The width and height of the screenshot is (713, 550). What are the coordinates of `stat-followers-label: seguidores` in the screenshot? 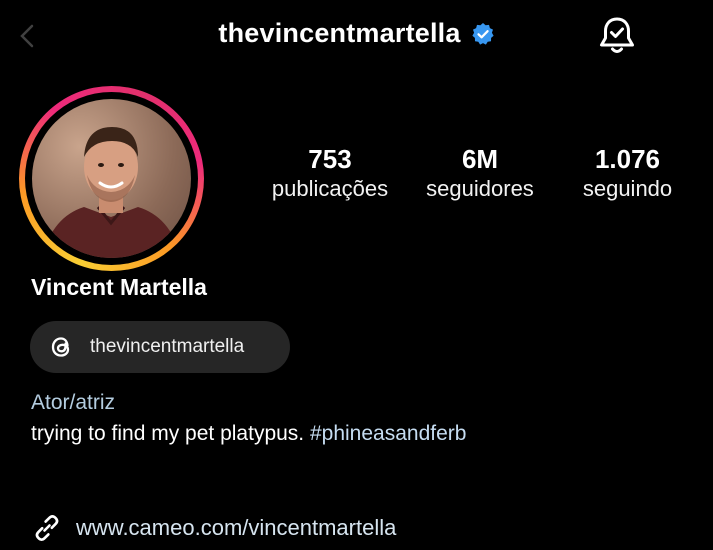 It's located at (480, 188).